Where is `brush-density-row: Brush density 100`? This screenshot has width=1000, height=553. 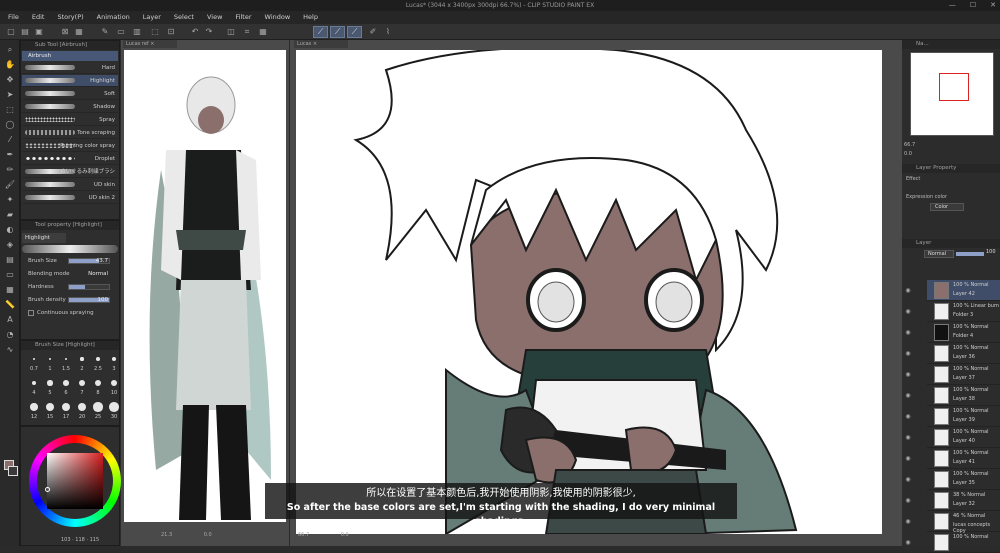
brush-density-row: Brush density 100 is located at coordinates (70, 300).